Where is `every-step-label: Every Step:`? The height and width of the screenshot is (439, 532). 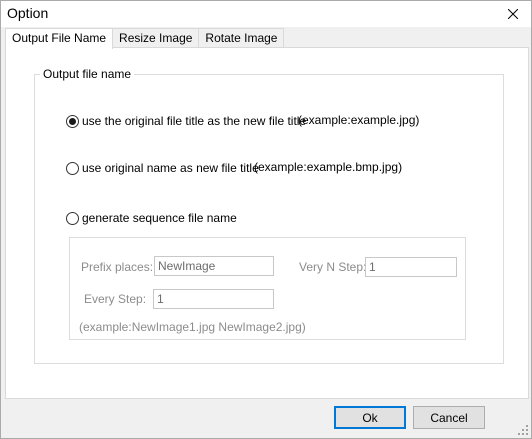
every-step-label: Every Step: is located at coordinates (115, 299).